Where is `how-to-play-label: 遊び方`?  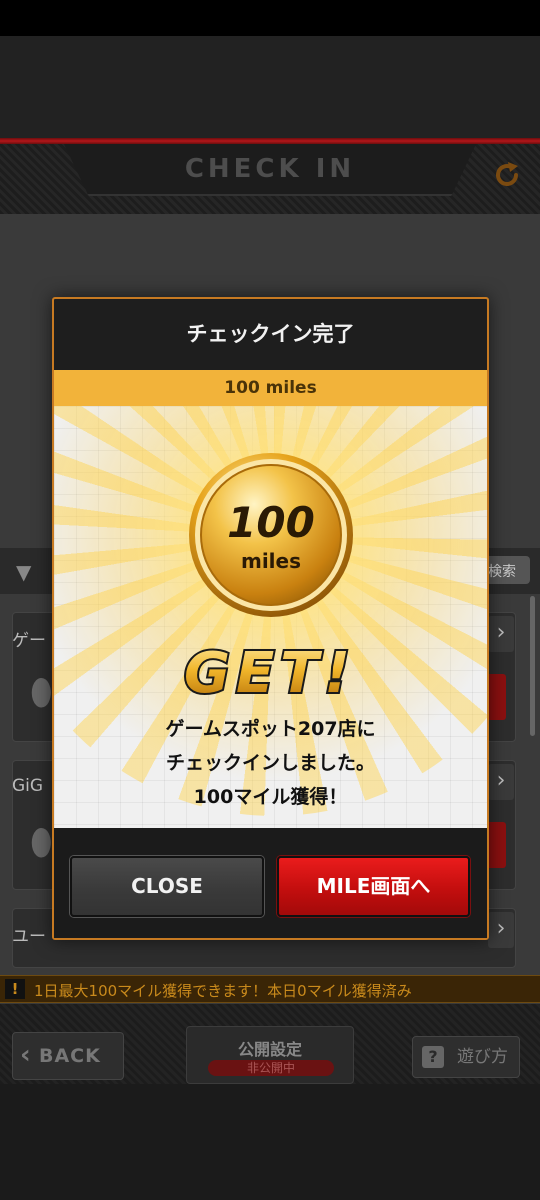 how-to-play-label: 遊び方 is located at coordinates (482, 1057).